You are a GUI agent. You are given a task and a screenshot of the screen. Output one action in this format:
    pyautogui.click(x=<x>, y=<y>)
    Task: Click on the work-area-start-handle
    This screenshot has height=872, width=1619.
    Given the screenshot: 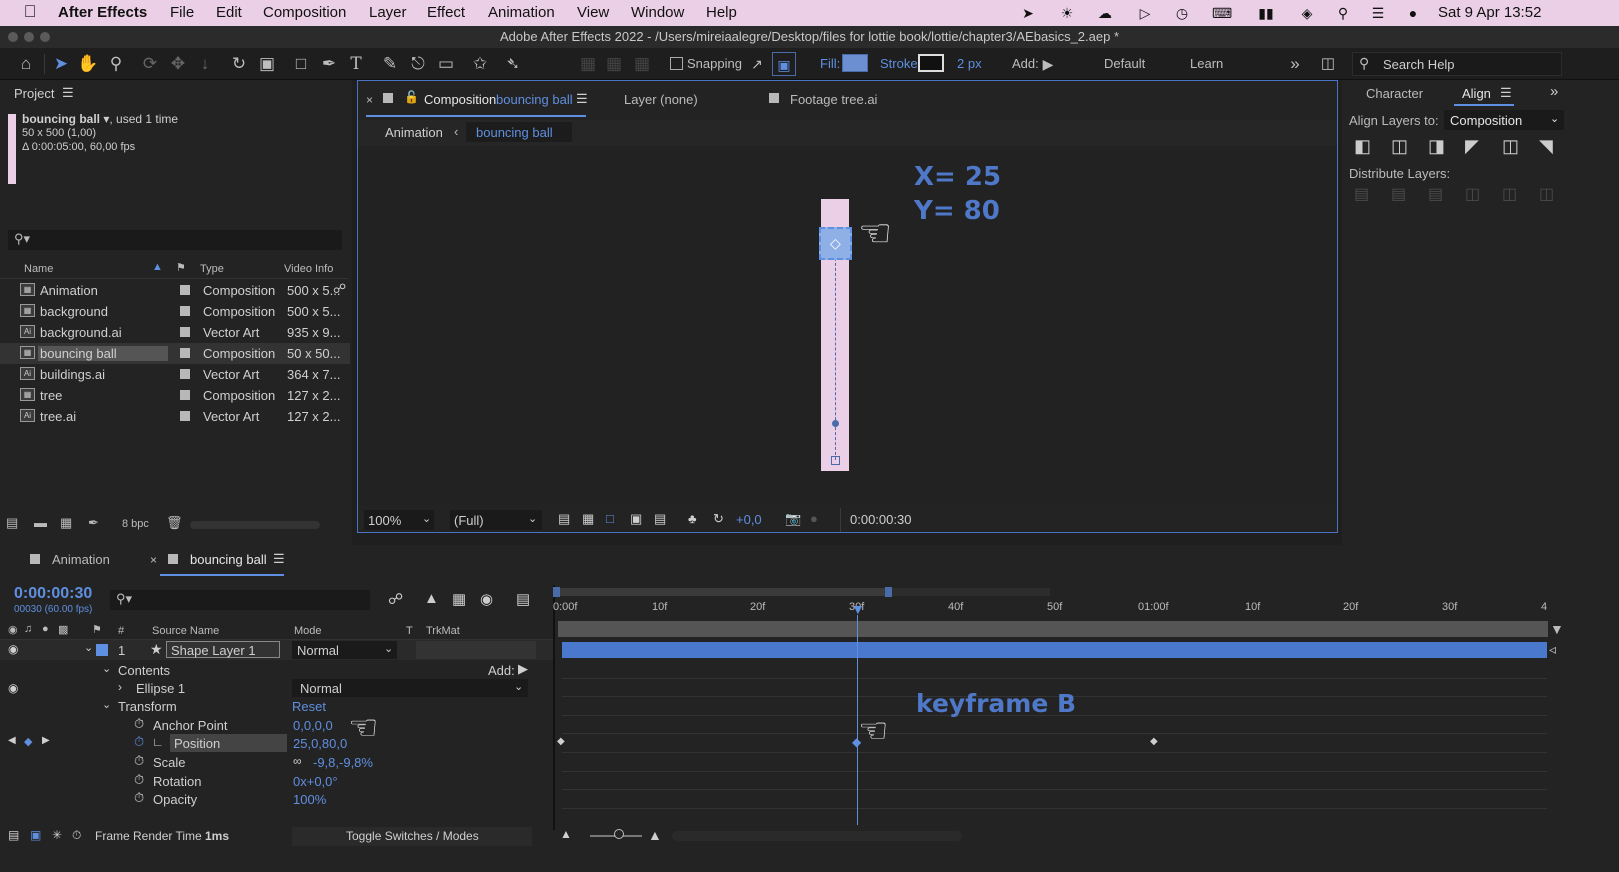 What is the action you would take?
    pyautogui.click(x=556, y=592)
    